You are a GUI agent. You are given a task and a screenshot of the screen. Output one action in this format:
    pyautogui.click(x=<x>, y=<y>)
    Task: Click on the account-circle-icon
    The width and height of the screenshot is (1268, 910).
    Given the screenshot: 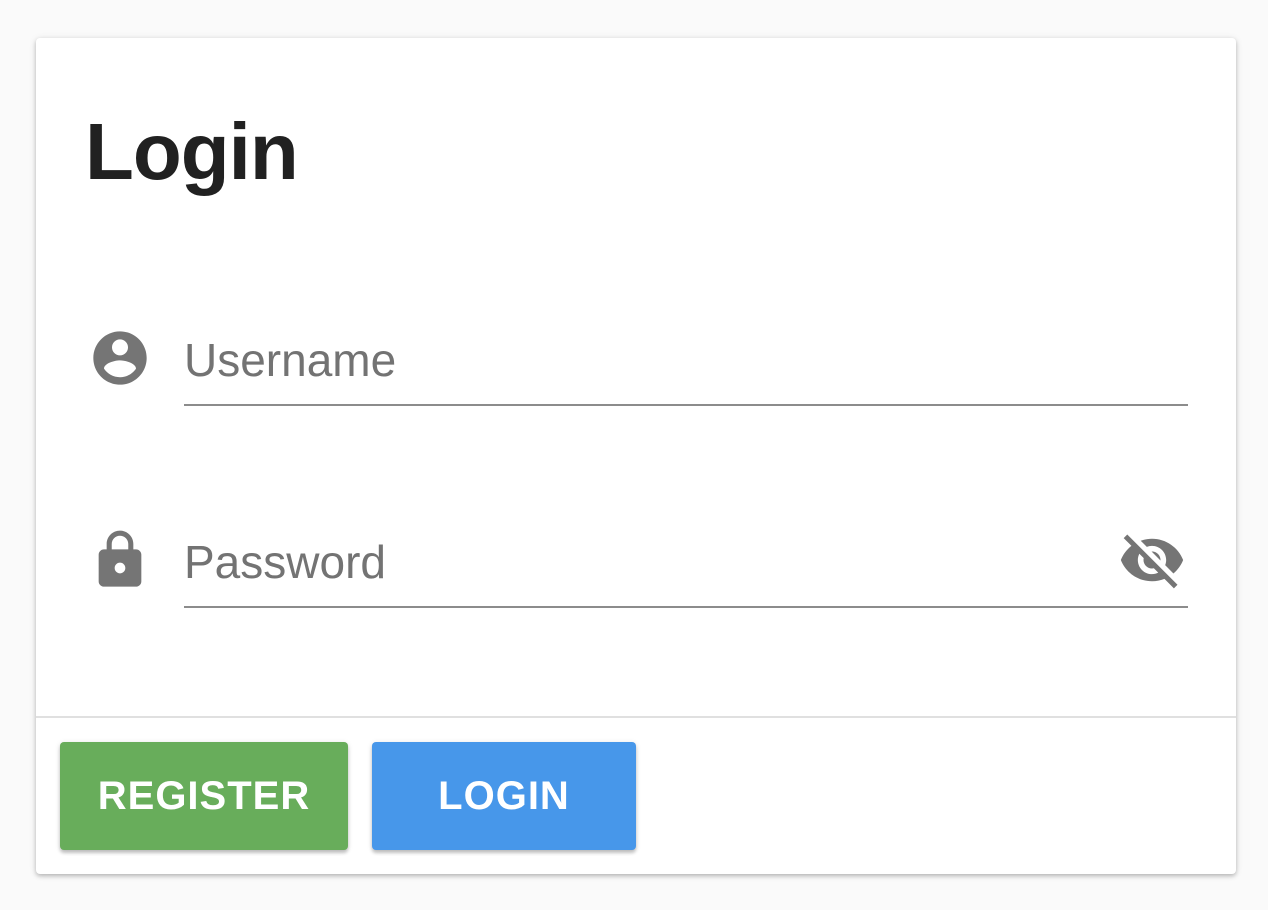 What is the action you would take?
    pyautogui.click(x=120, y=358)
    